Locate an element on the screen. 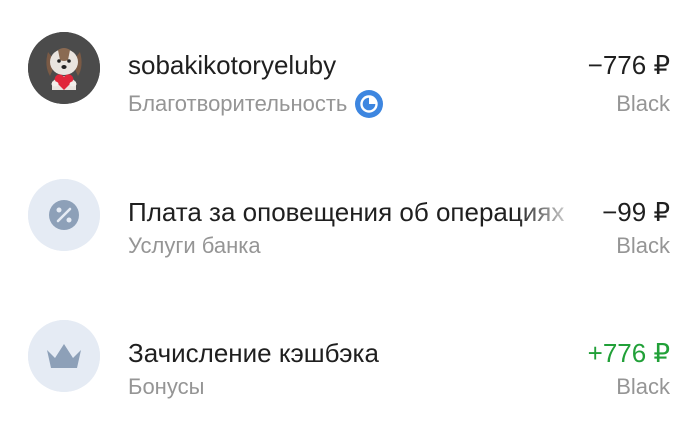 This screenshot has width=700, height=434. transaction-title: Зачисление кэшбэка is located at coordinates (253, 353).